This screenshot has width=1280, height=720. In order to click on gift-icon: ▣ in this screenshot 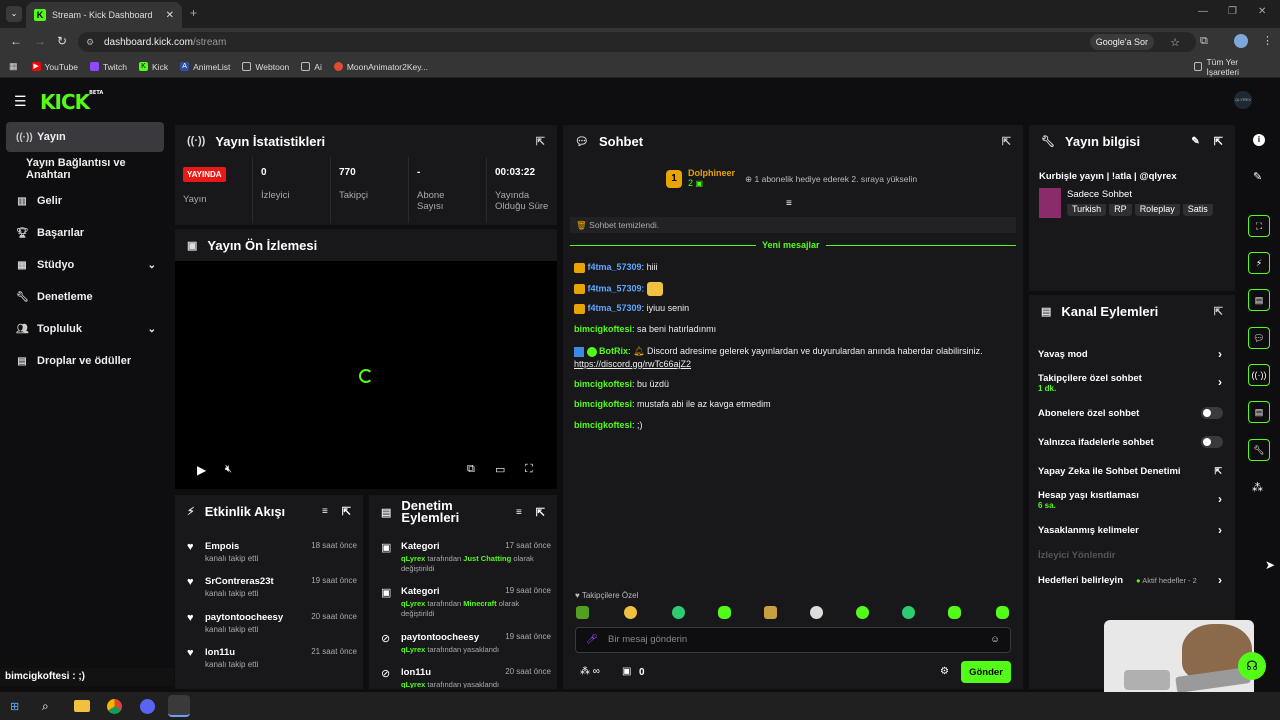, I will do `click(626, 671)`.